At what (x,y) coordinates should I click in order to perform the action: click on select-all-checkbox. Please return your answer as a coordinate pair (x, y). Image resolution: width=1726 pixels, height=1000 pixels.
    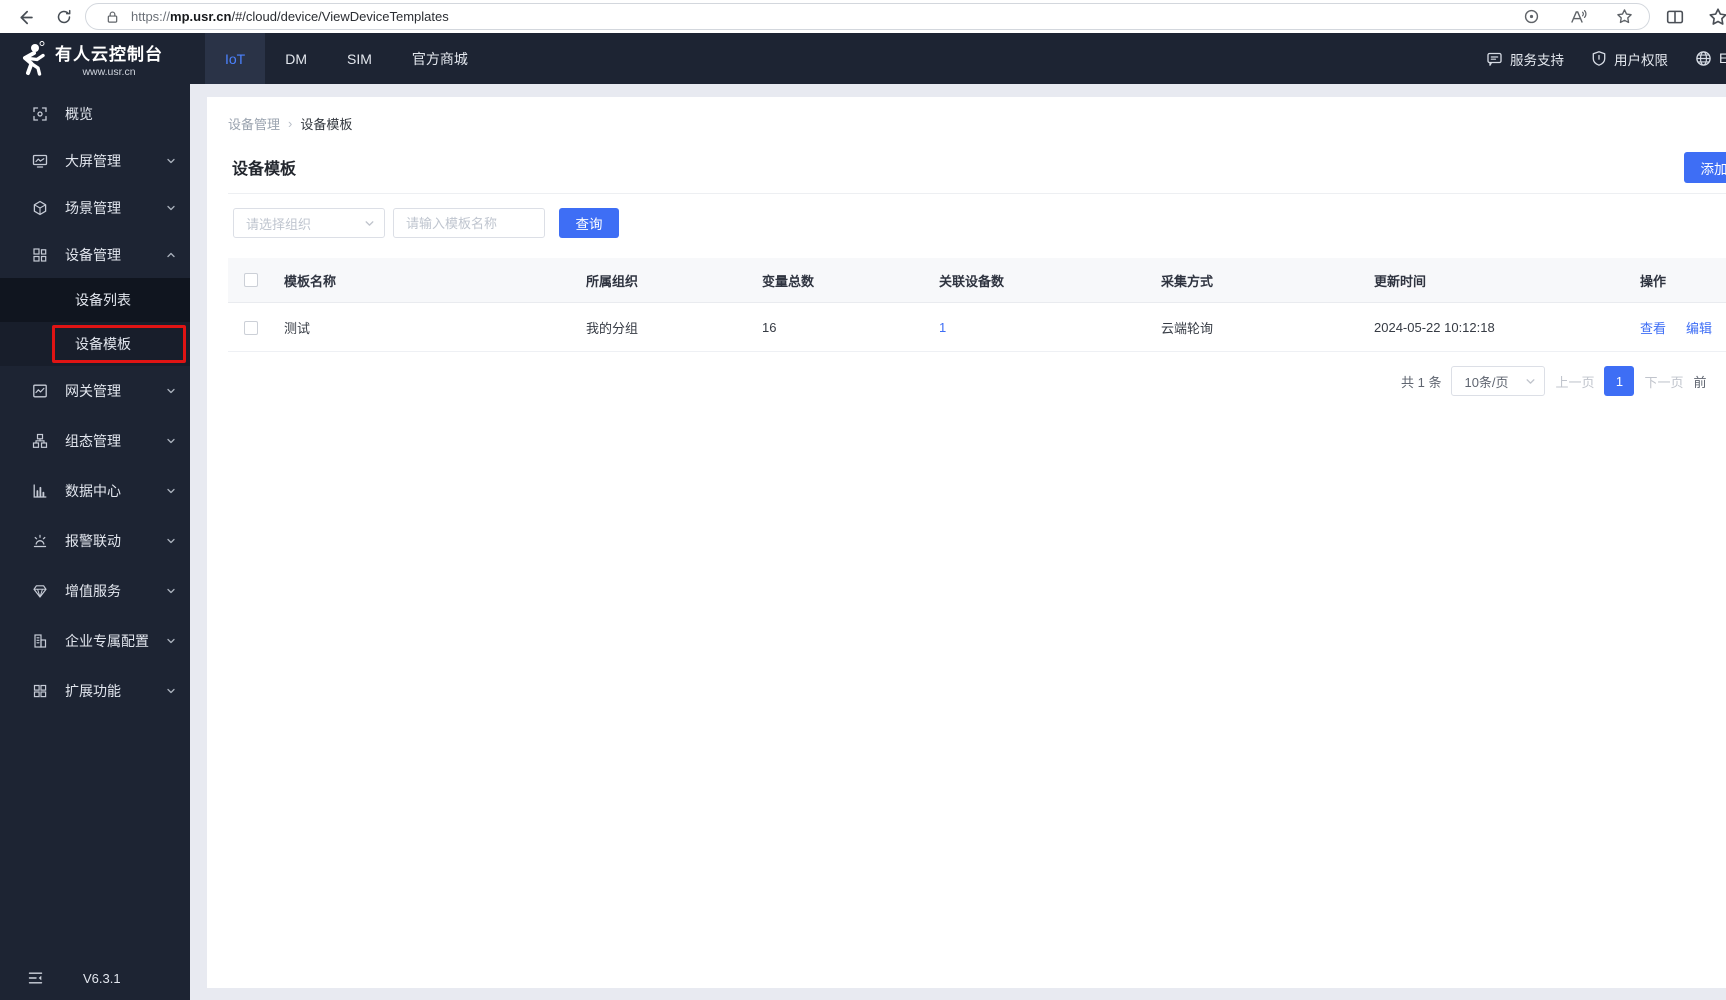
    Looking at the image, I should click on (251, 280).